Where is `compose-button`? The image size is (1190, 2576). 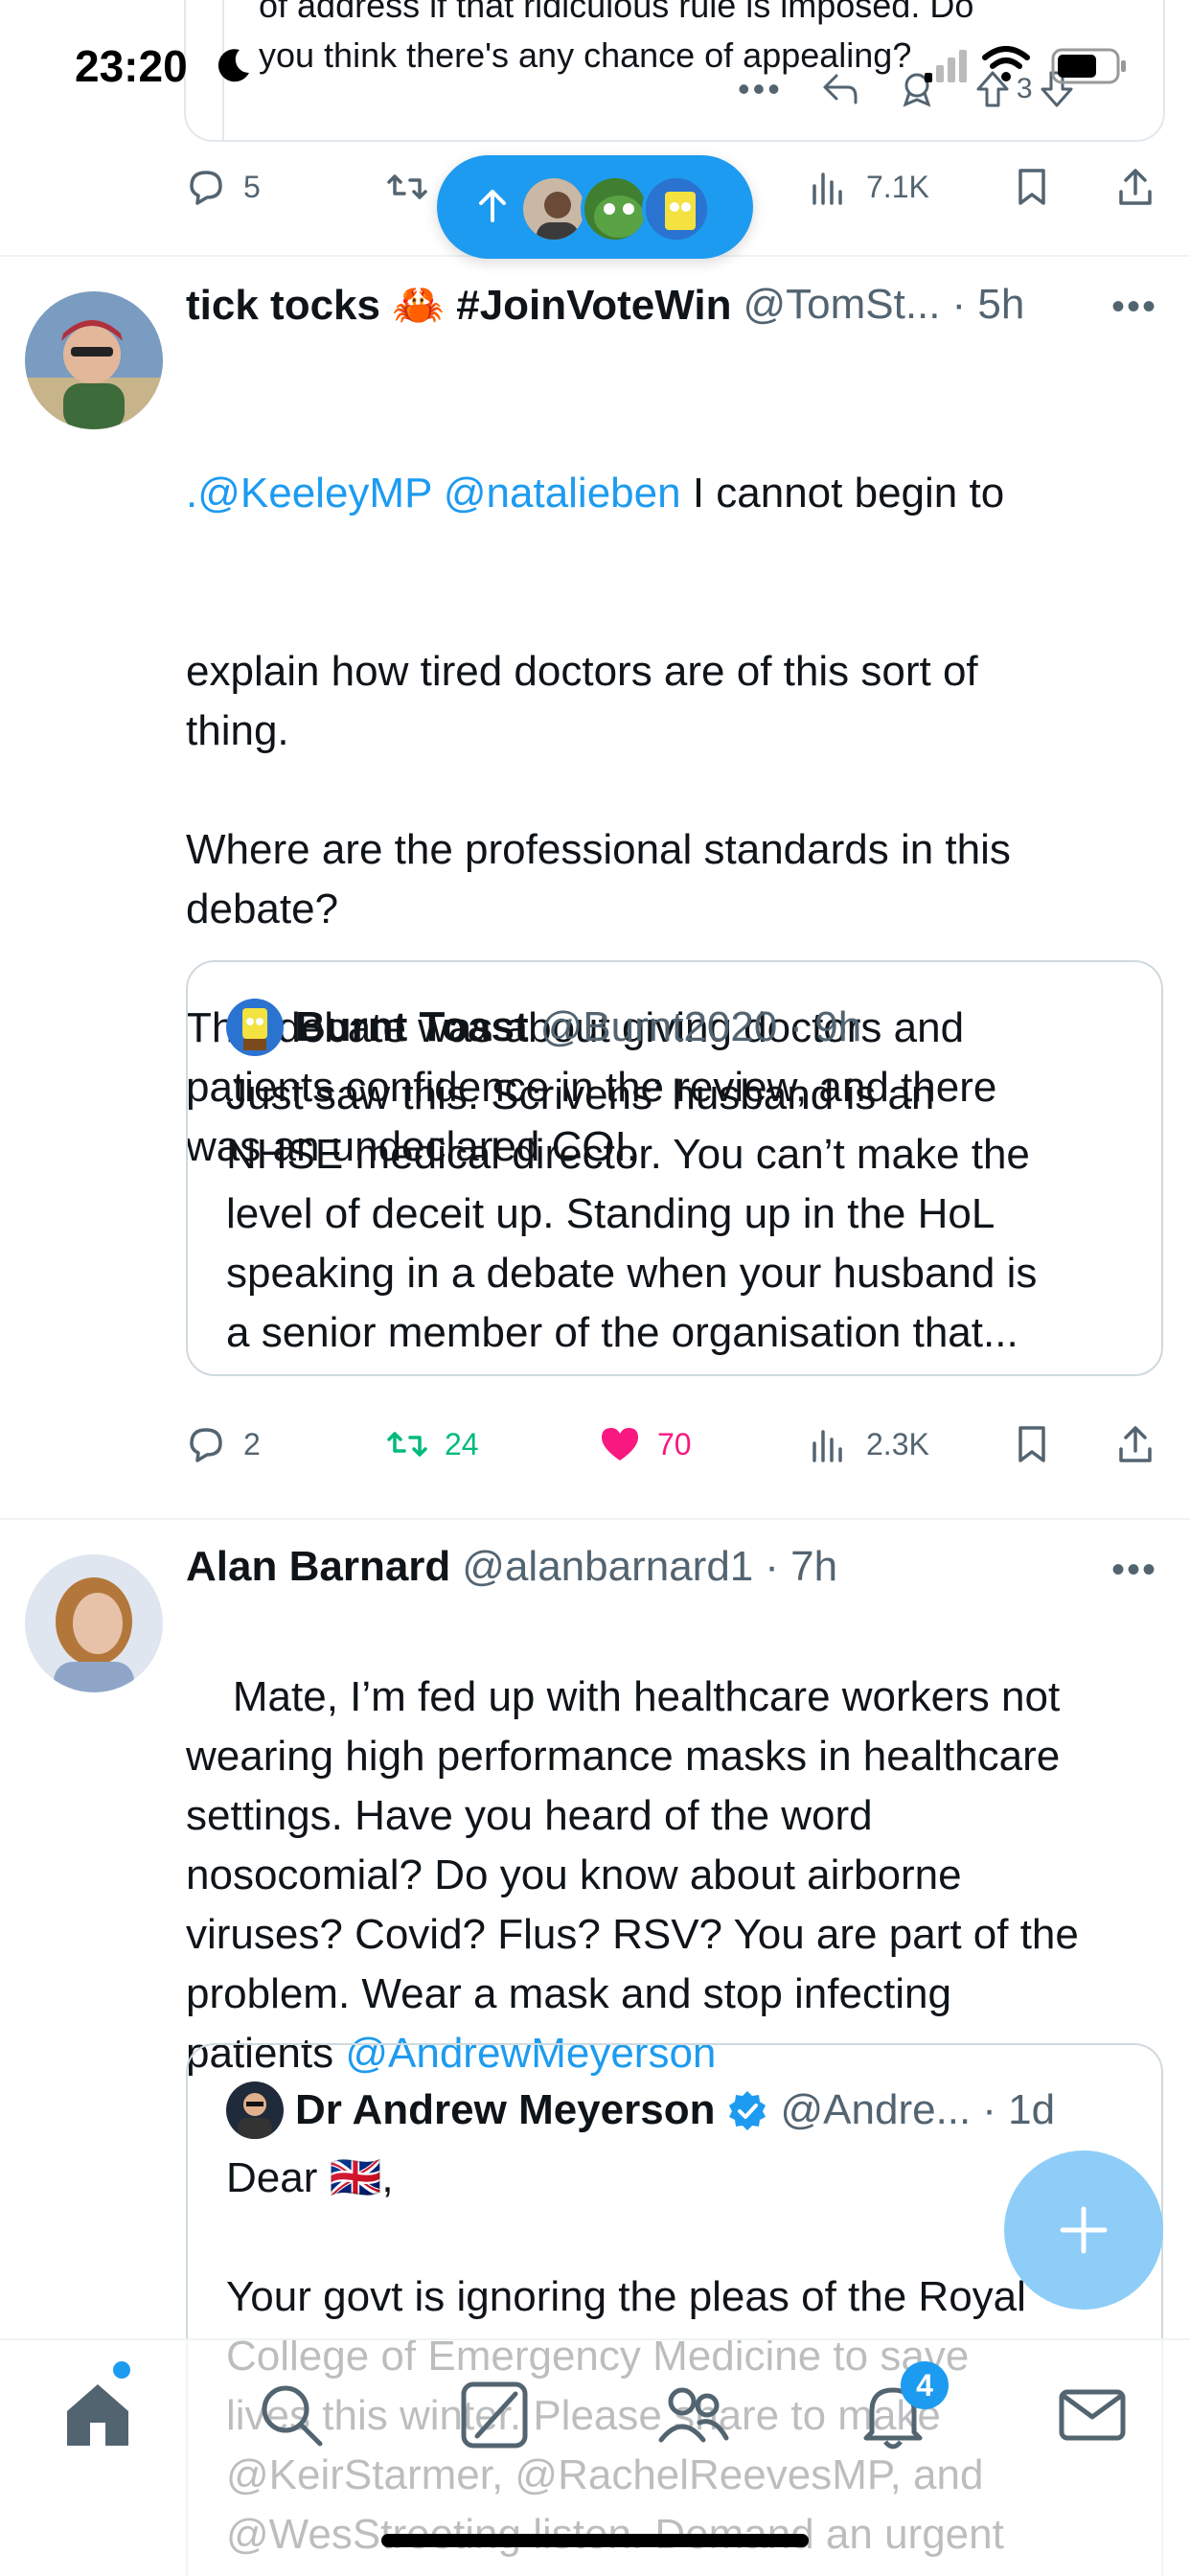 compose-button is located at coordinates (1083, 2230).